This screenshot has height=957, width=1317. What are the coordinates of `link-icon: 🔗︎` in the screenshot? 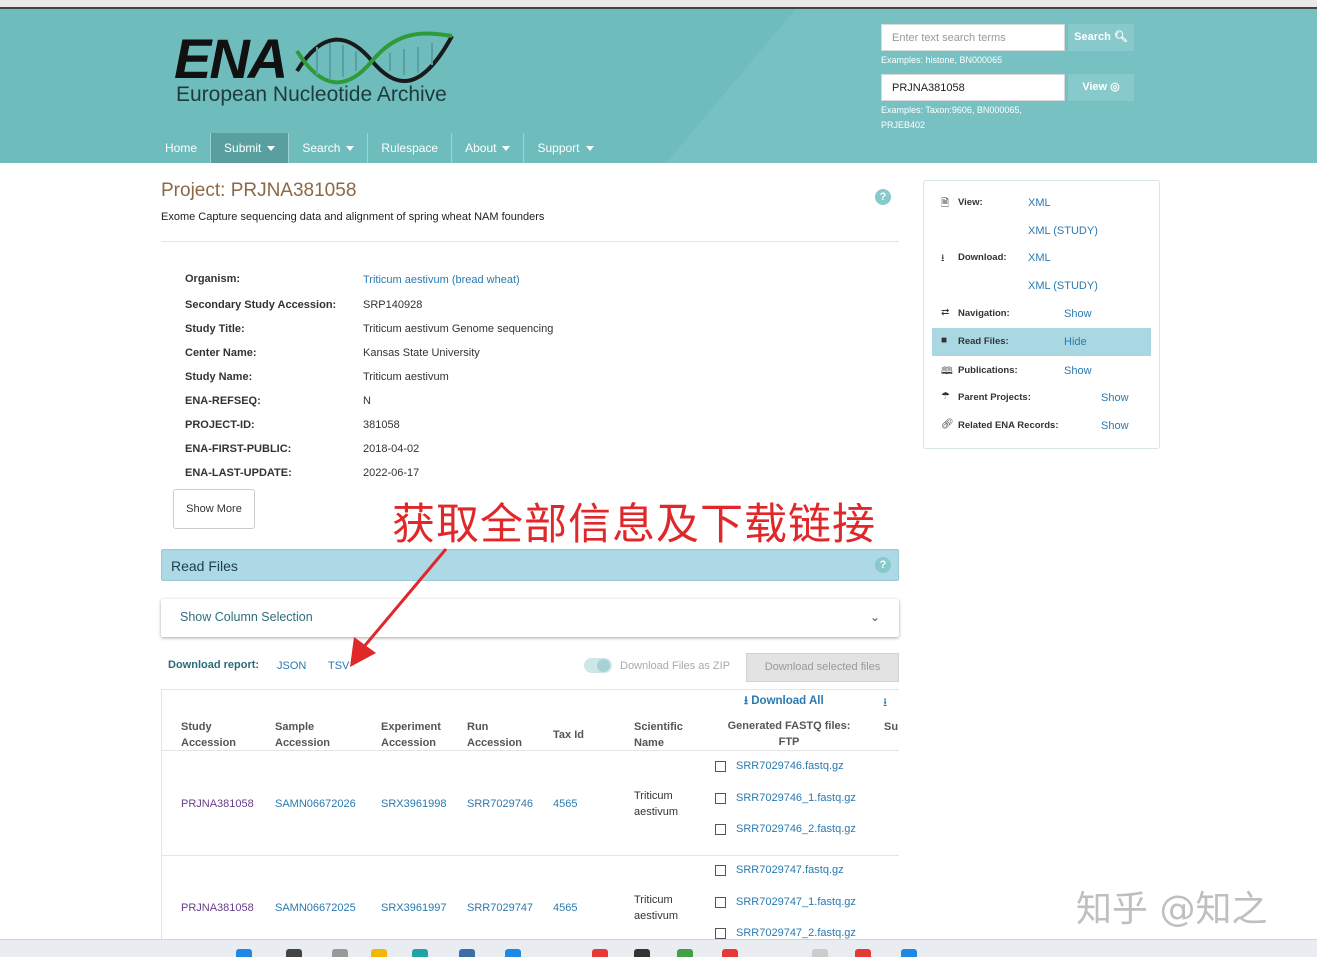 It's located at (947, 424).